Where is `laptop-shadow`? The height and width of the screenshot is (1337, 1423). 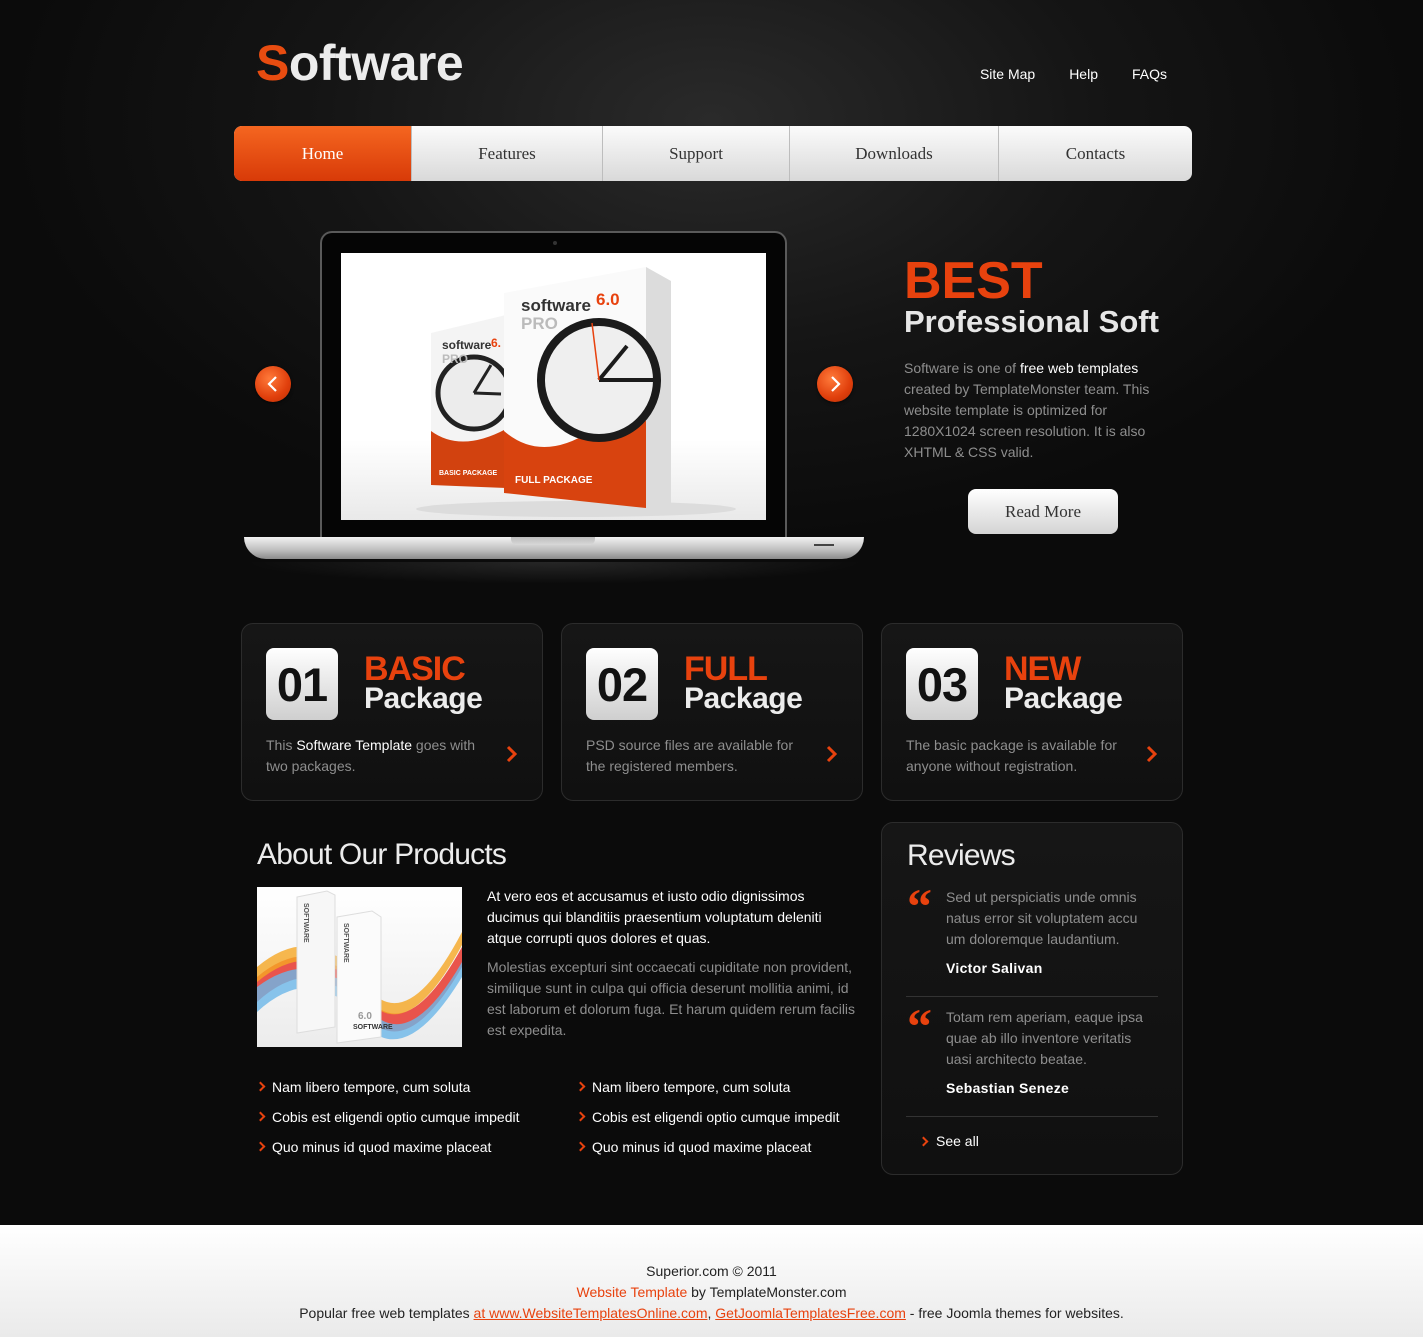
laptop-shadow is located at coordinates (554, 573).